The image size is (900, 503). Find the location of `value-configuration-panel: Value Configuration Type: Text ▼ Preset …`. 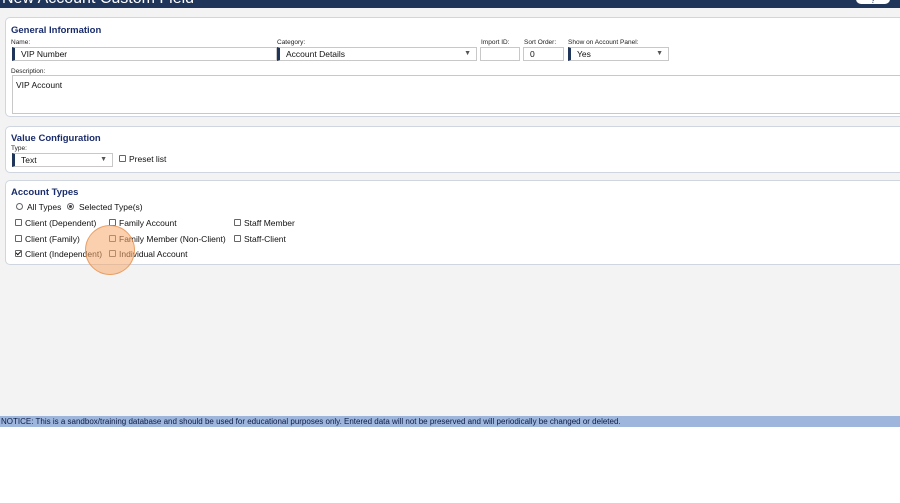

value-configuration-panel: Value Configuration Type: Text ▼ Preset … is located at coordinates (452, 149).